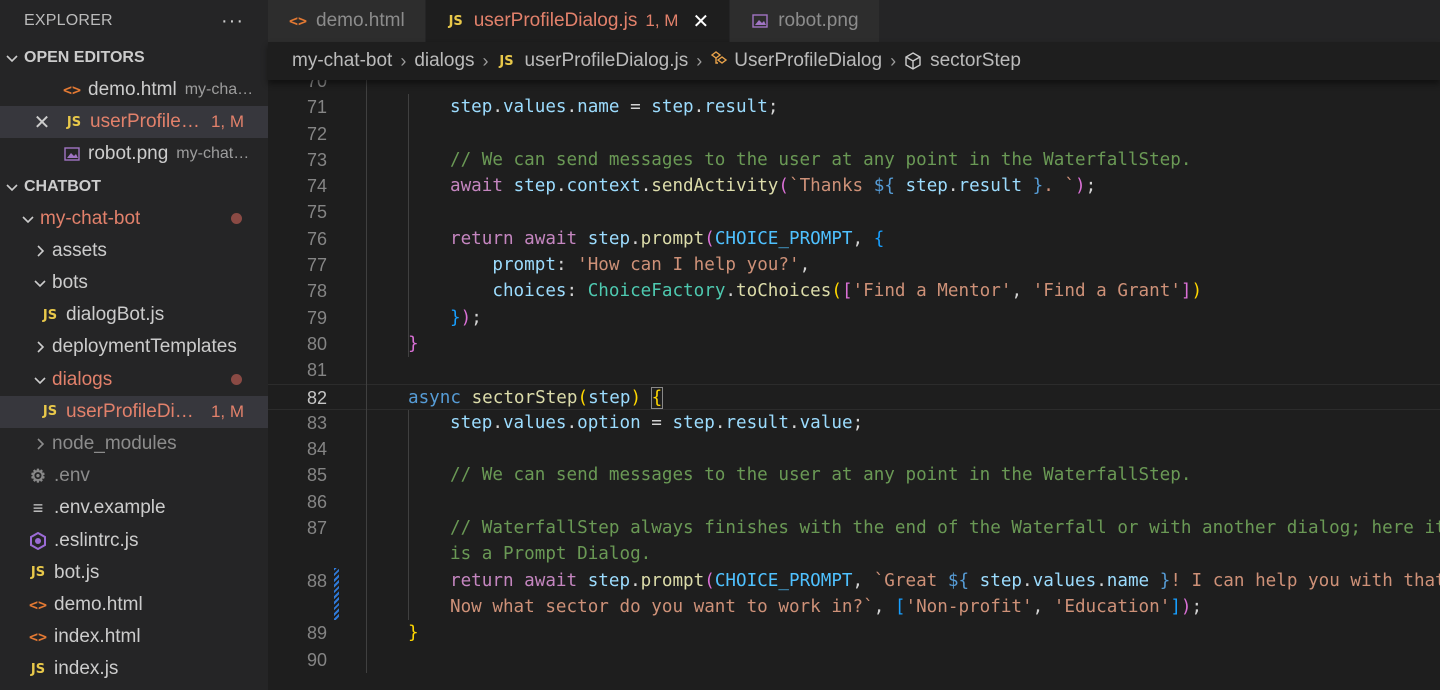  What do you see at coordinates (134, 508) in the screenshot?
I see `tree-file-env-example: ≡ .env.example` at bounding box center [134, 508].